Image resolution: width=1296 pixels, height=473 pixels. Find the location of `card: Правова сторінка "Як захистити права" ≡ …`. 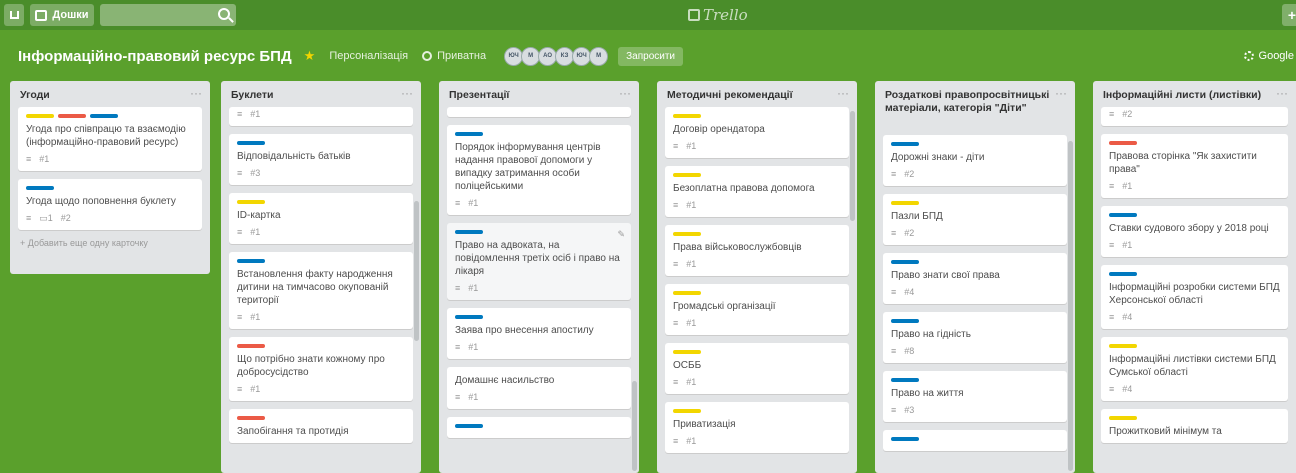

card: Правова сторінка "Як захистити права" ≡ … is located at coordinates (1194, 166).